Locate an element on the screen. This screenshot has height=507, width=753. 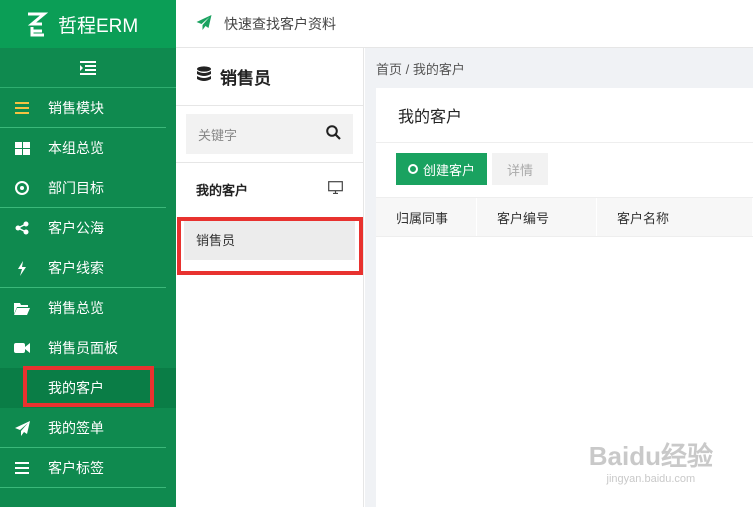
sidebar-item-sales-overview: 销售总览 is located at coordinates (88, 308).